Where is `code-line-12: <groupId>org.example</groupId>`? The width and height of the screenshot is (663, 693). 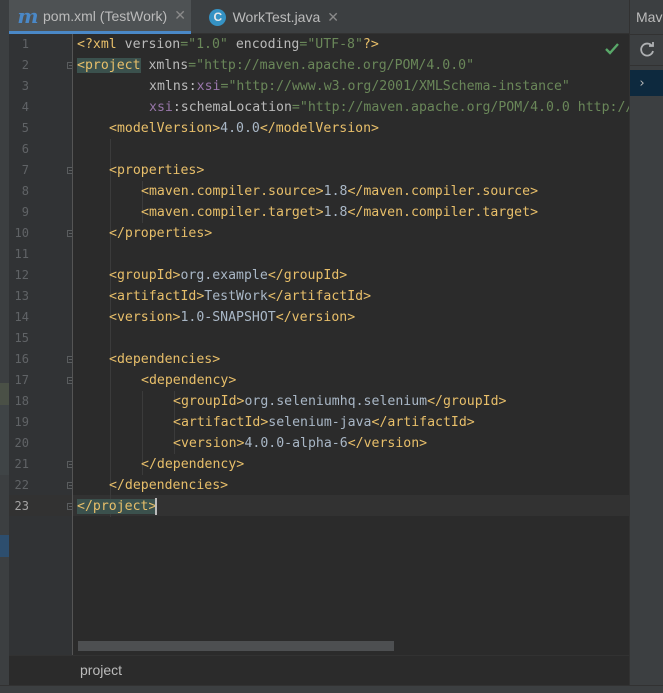 code-line-12: <groupId>org.example</groupId> is located at coordinates (228, 275).